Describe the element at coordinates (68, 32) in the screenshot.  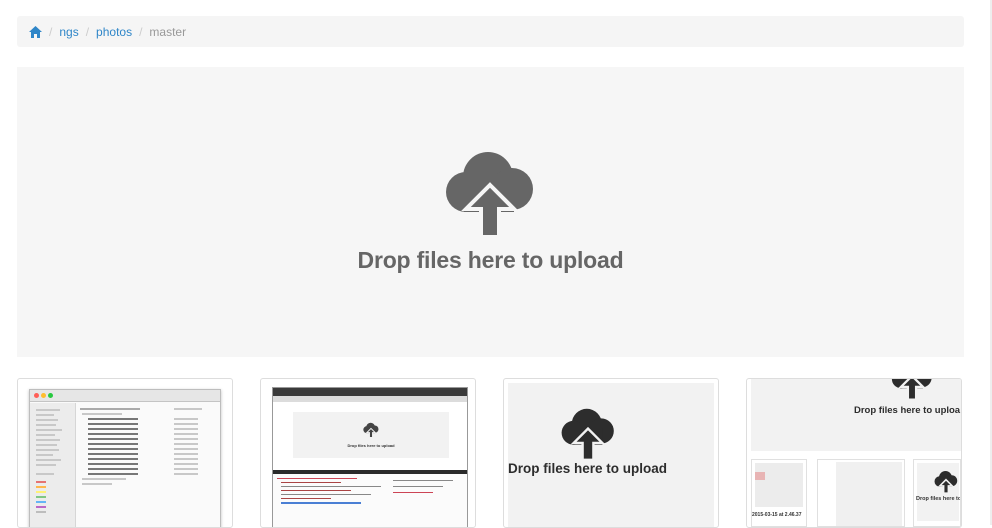
I see `breadcrumb-link-ngs: ngs` at that location.